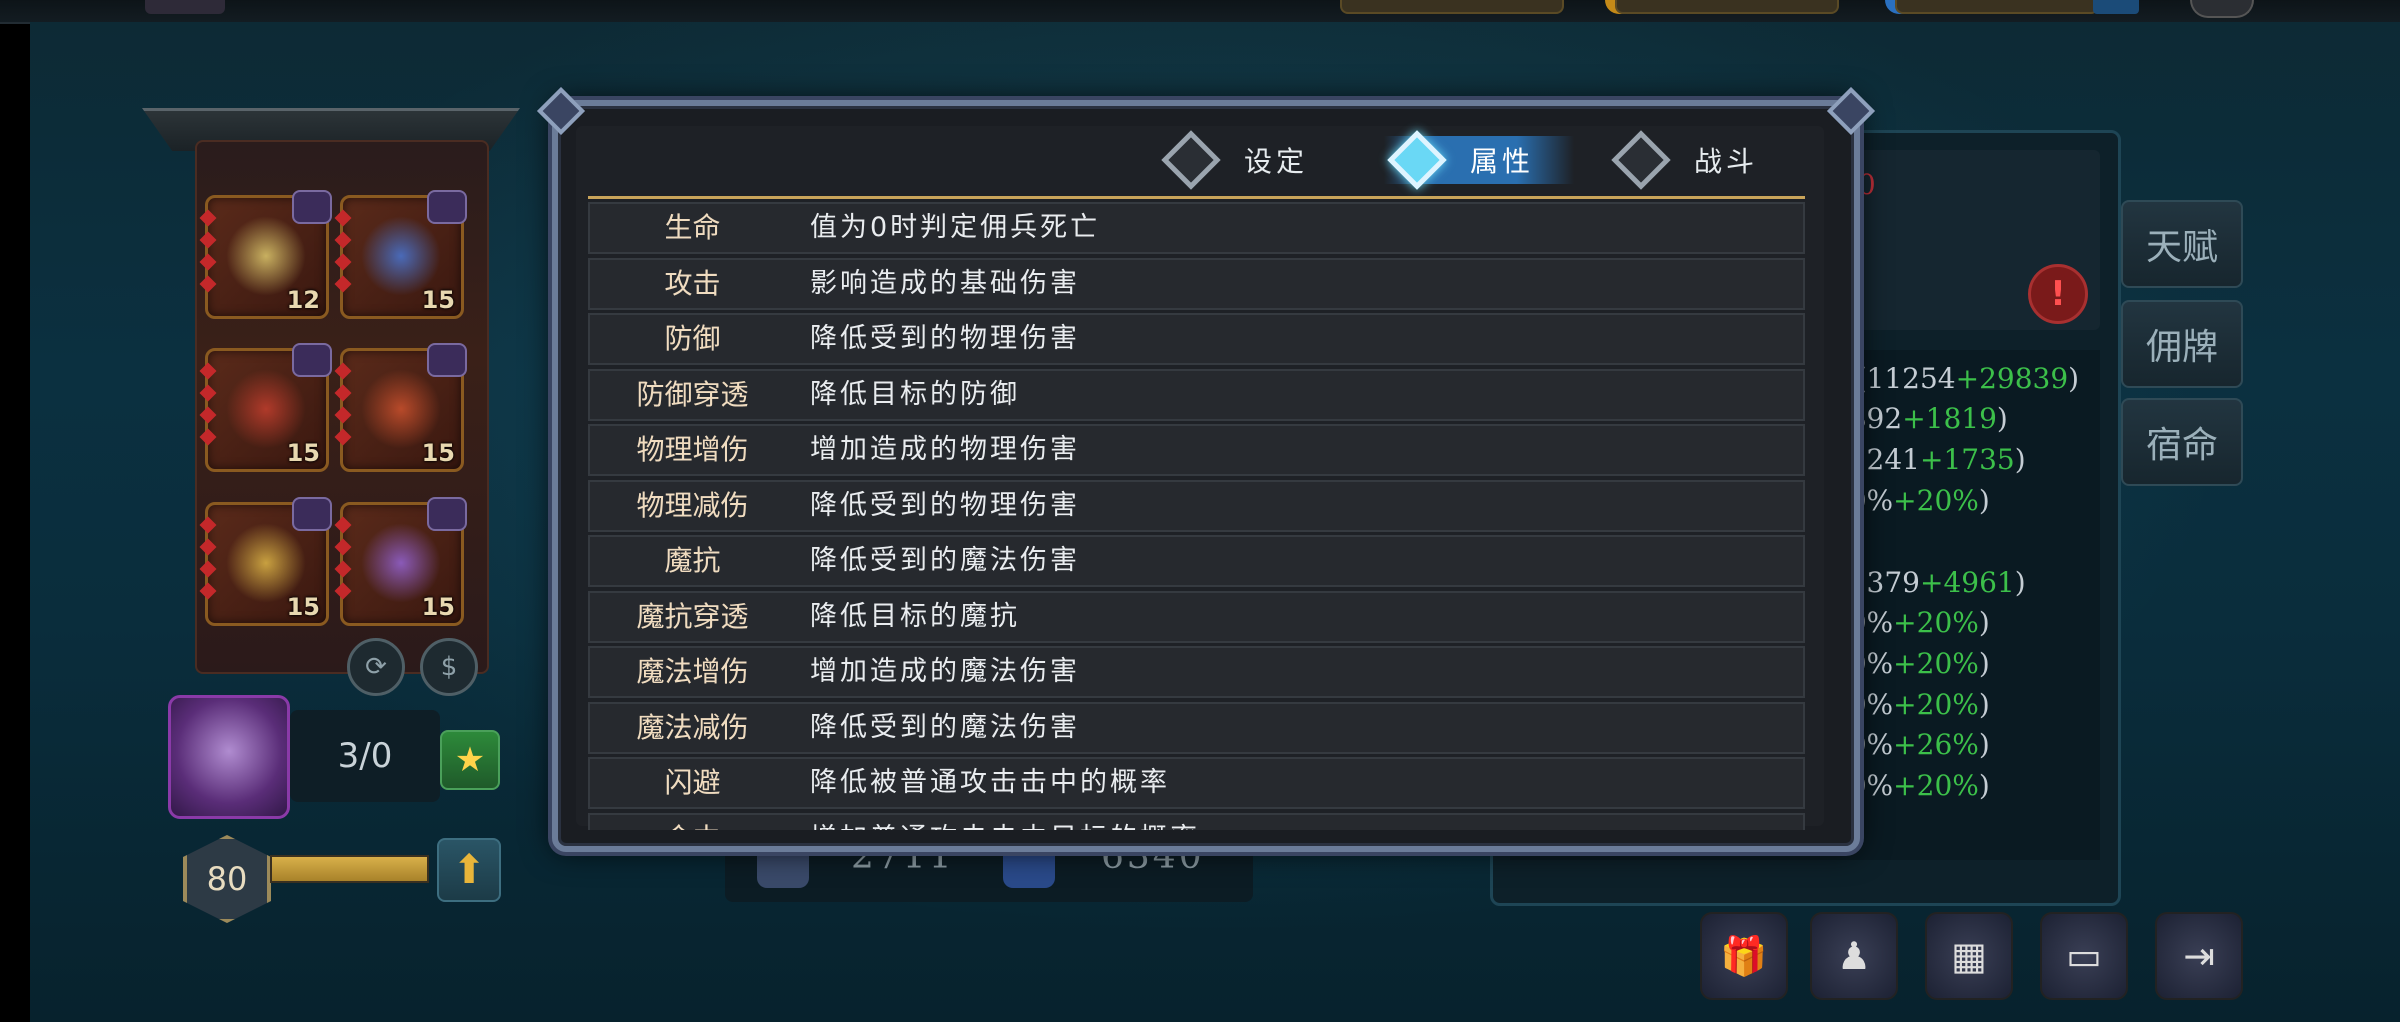 This screenshot has height=1022, width=2400. What do you see at coordinates (303, 300) in the screenshot?
I see `equipment-level: 12` at bounding box center [303, 300].